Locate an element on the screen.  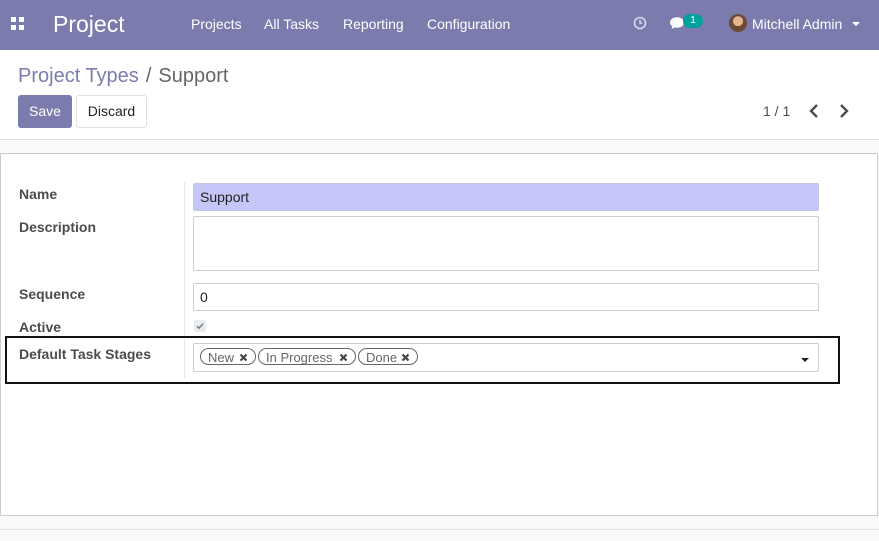
sheet-bottom-divider is located at coordinates (439, 529).